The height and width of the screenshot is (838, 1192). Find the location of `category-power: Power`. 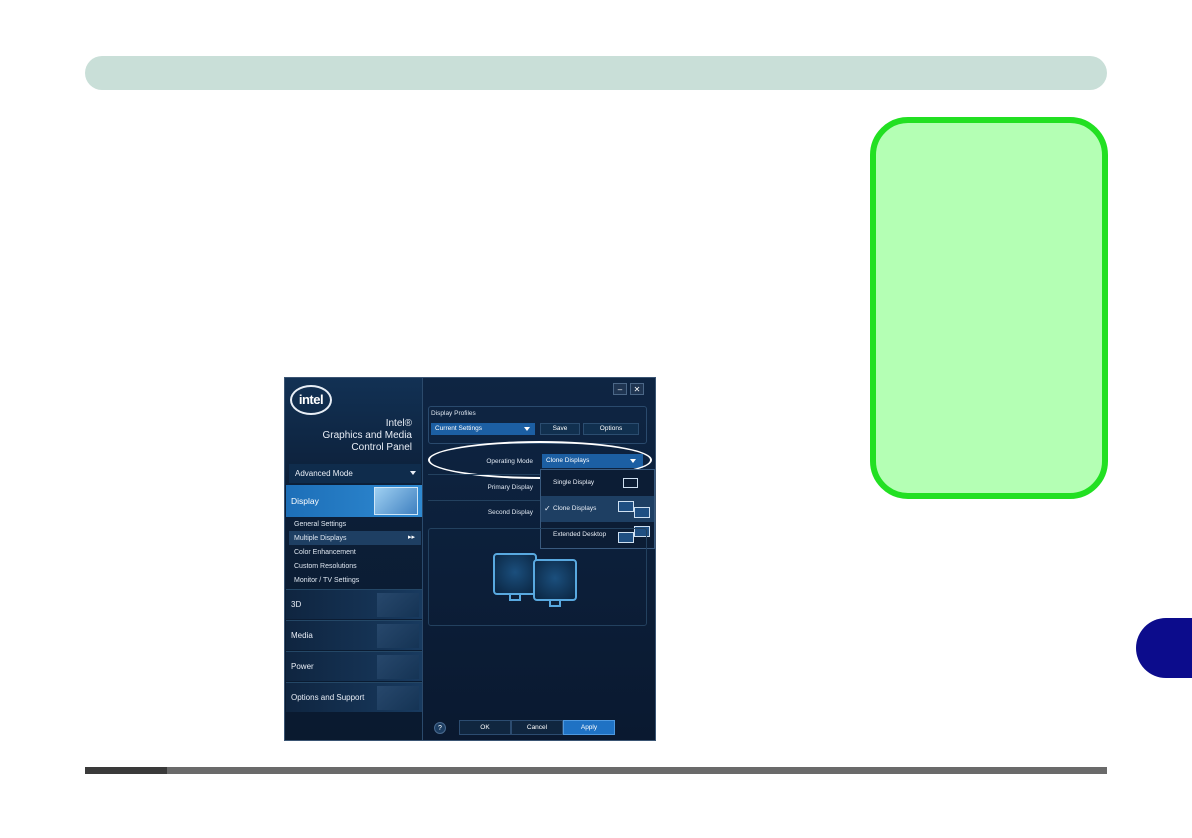

category-power: Power is located at coordinates (354, 666).